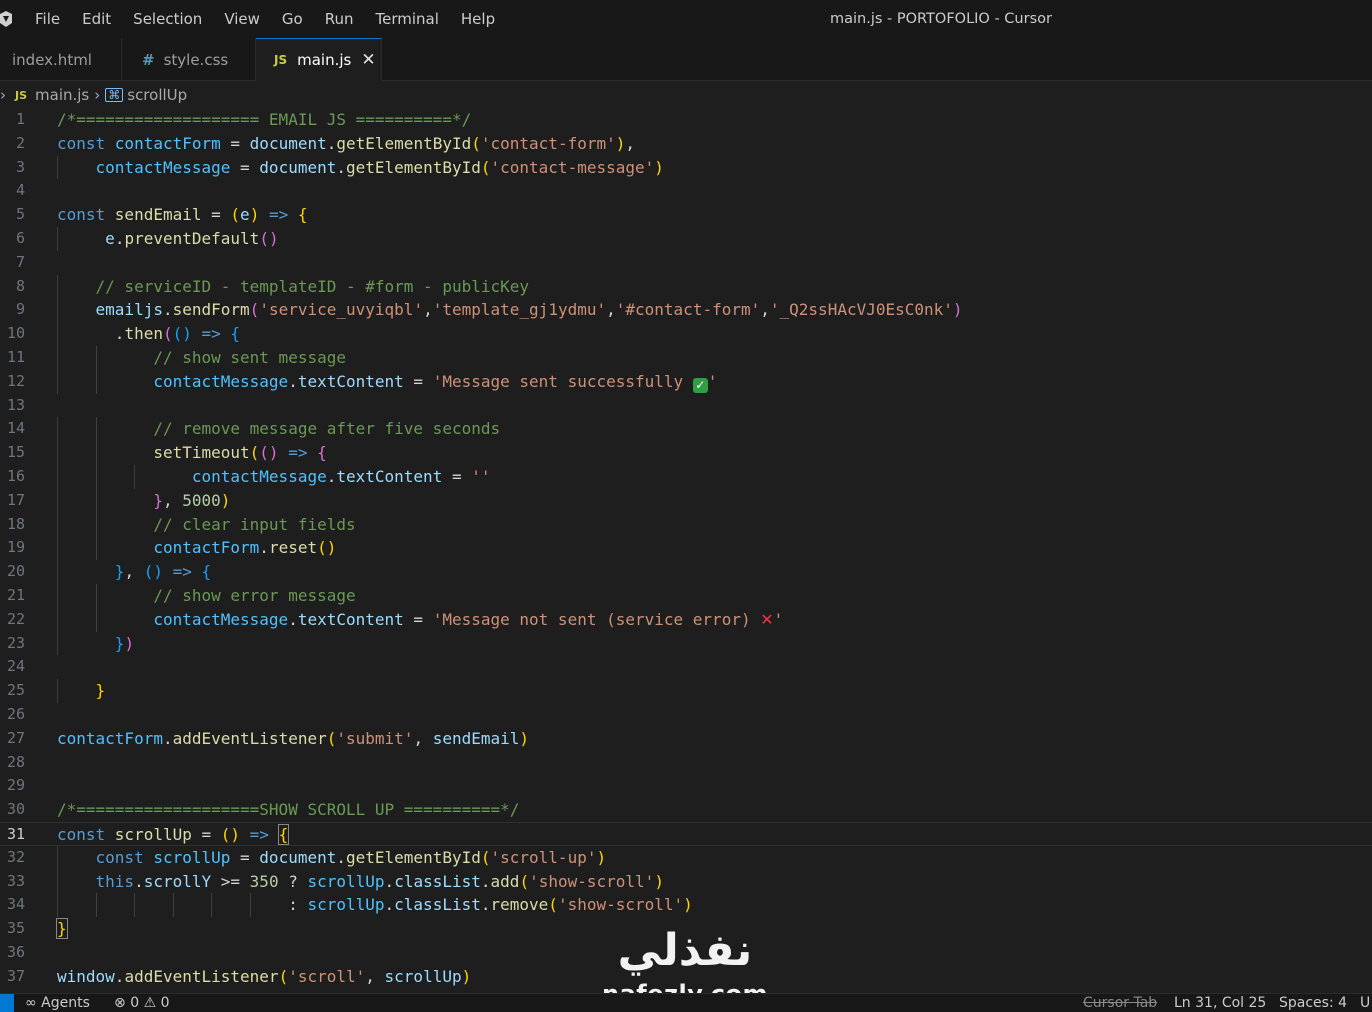  I want to click on code-token: 'Message not sent (service error), so click(596, 619).